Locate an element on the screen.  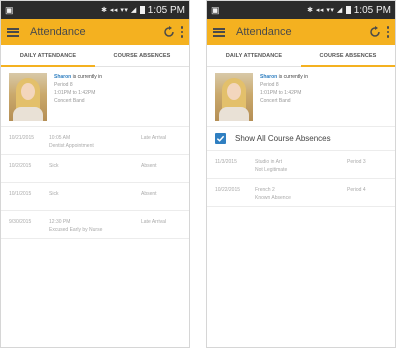
attendance-row: 10/1/2015 Sick Absent is located at coordinates (95, 197).